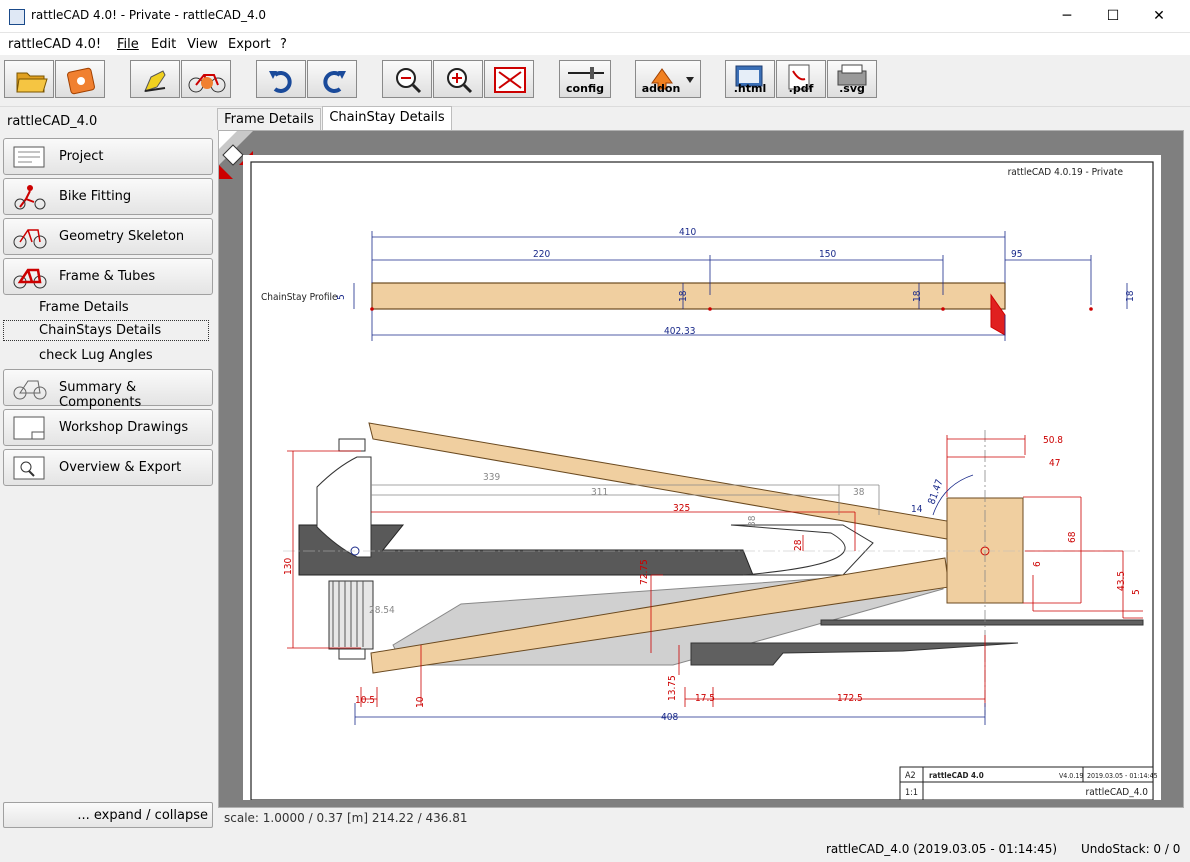  I want to click on sidebar-subitem-chainstays-details: ChainStays Details, so click(106, 330).